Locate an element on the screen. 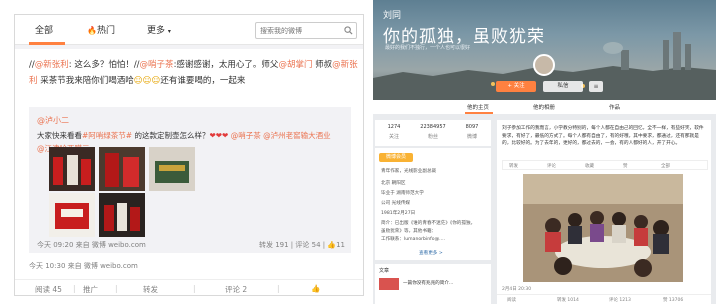 The height and width of the screenshot is (304, 716). tab-more: 更多 ▾ is located at coordinates (159, 29).